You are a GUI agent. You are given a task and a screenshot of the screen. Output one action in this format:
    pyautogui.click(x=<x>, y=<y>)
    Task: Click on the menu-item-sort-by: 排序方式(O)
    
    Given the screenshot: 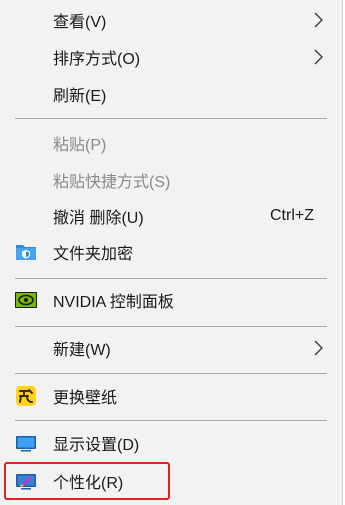 What is the action you would take?
    pyautogui.click(x=171, y=57)
    